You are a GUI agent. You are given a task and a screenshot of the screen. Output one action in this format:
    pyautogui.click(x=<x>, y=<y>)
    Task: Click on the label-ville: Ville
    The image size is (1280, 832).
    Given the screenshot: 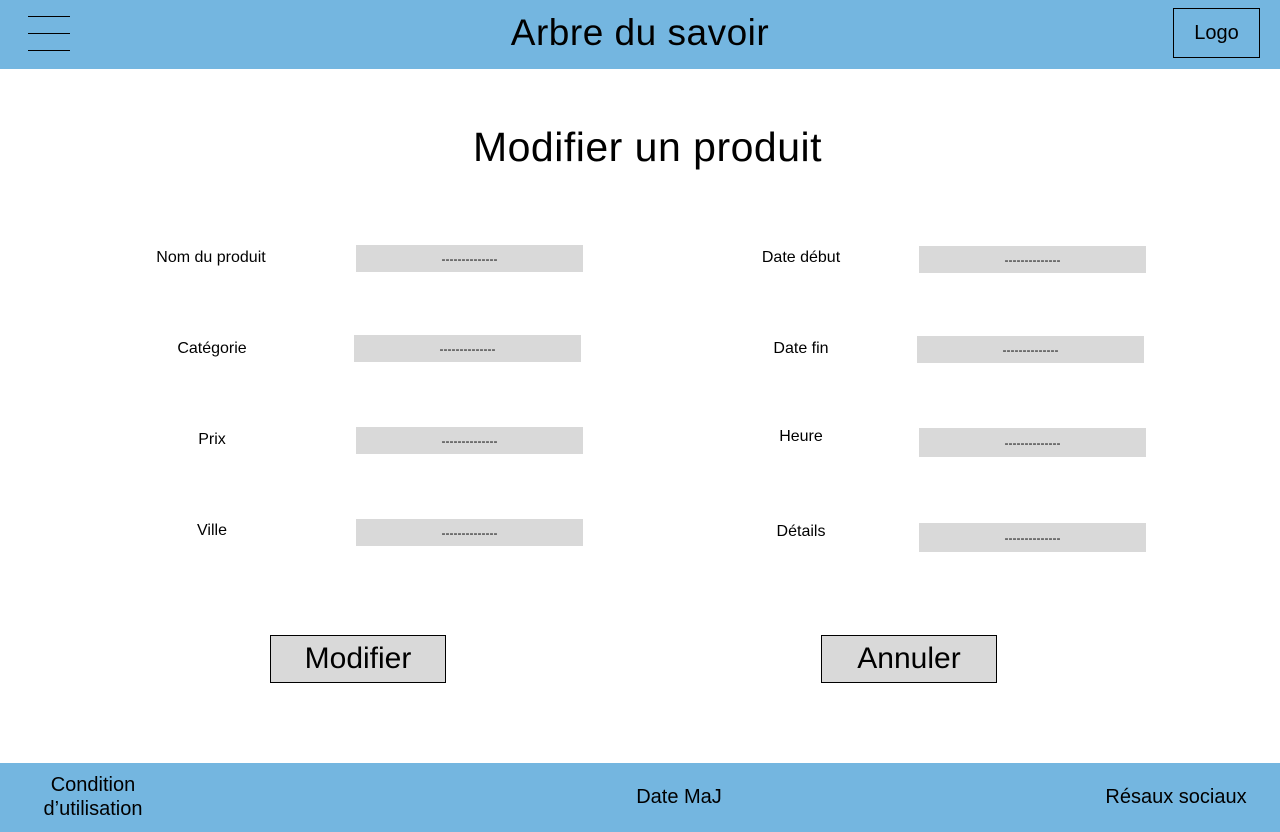 What is the action you would take?
    pyautogui.click(x=212, y=530)
    